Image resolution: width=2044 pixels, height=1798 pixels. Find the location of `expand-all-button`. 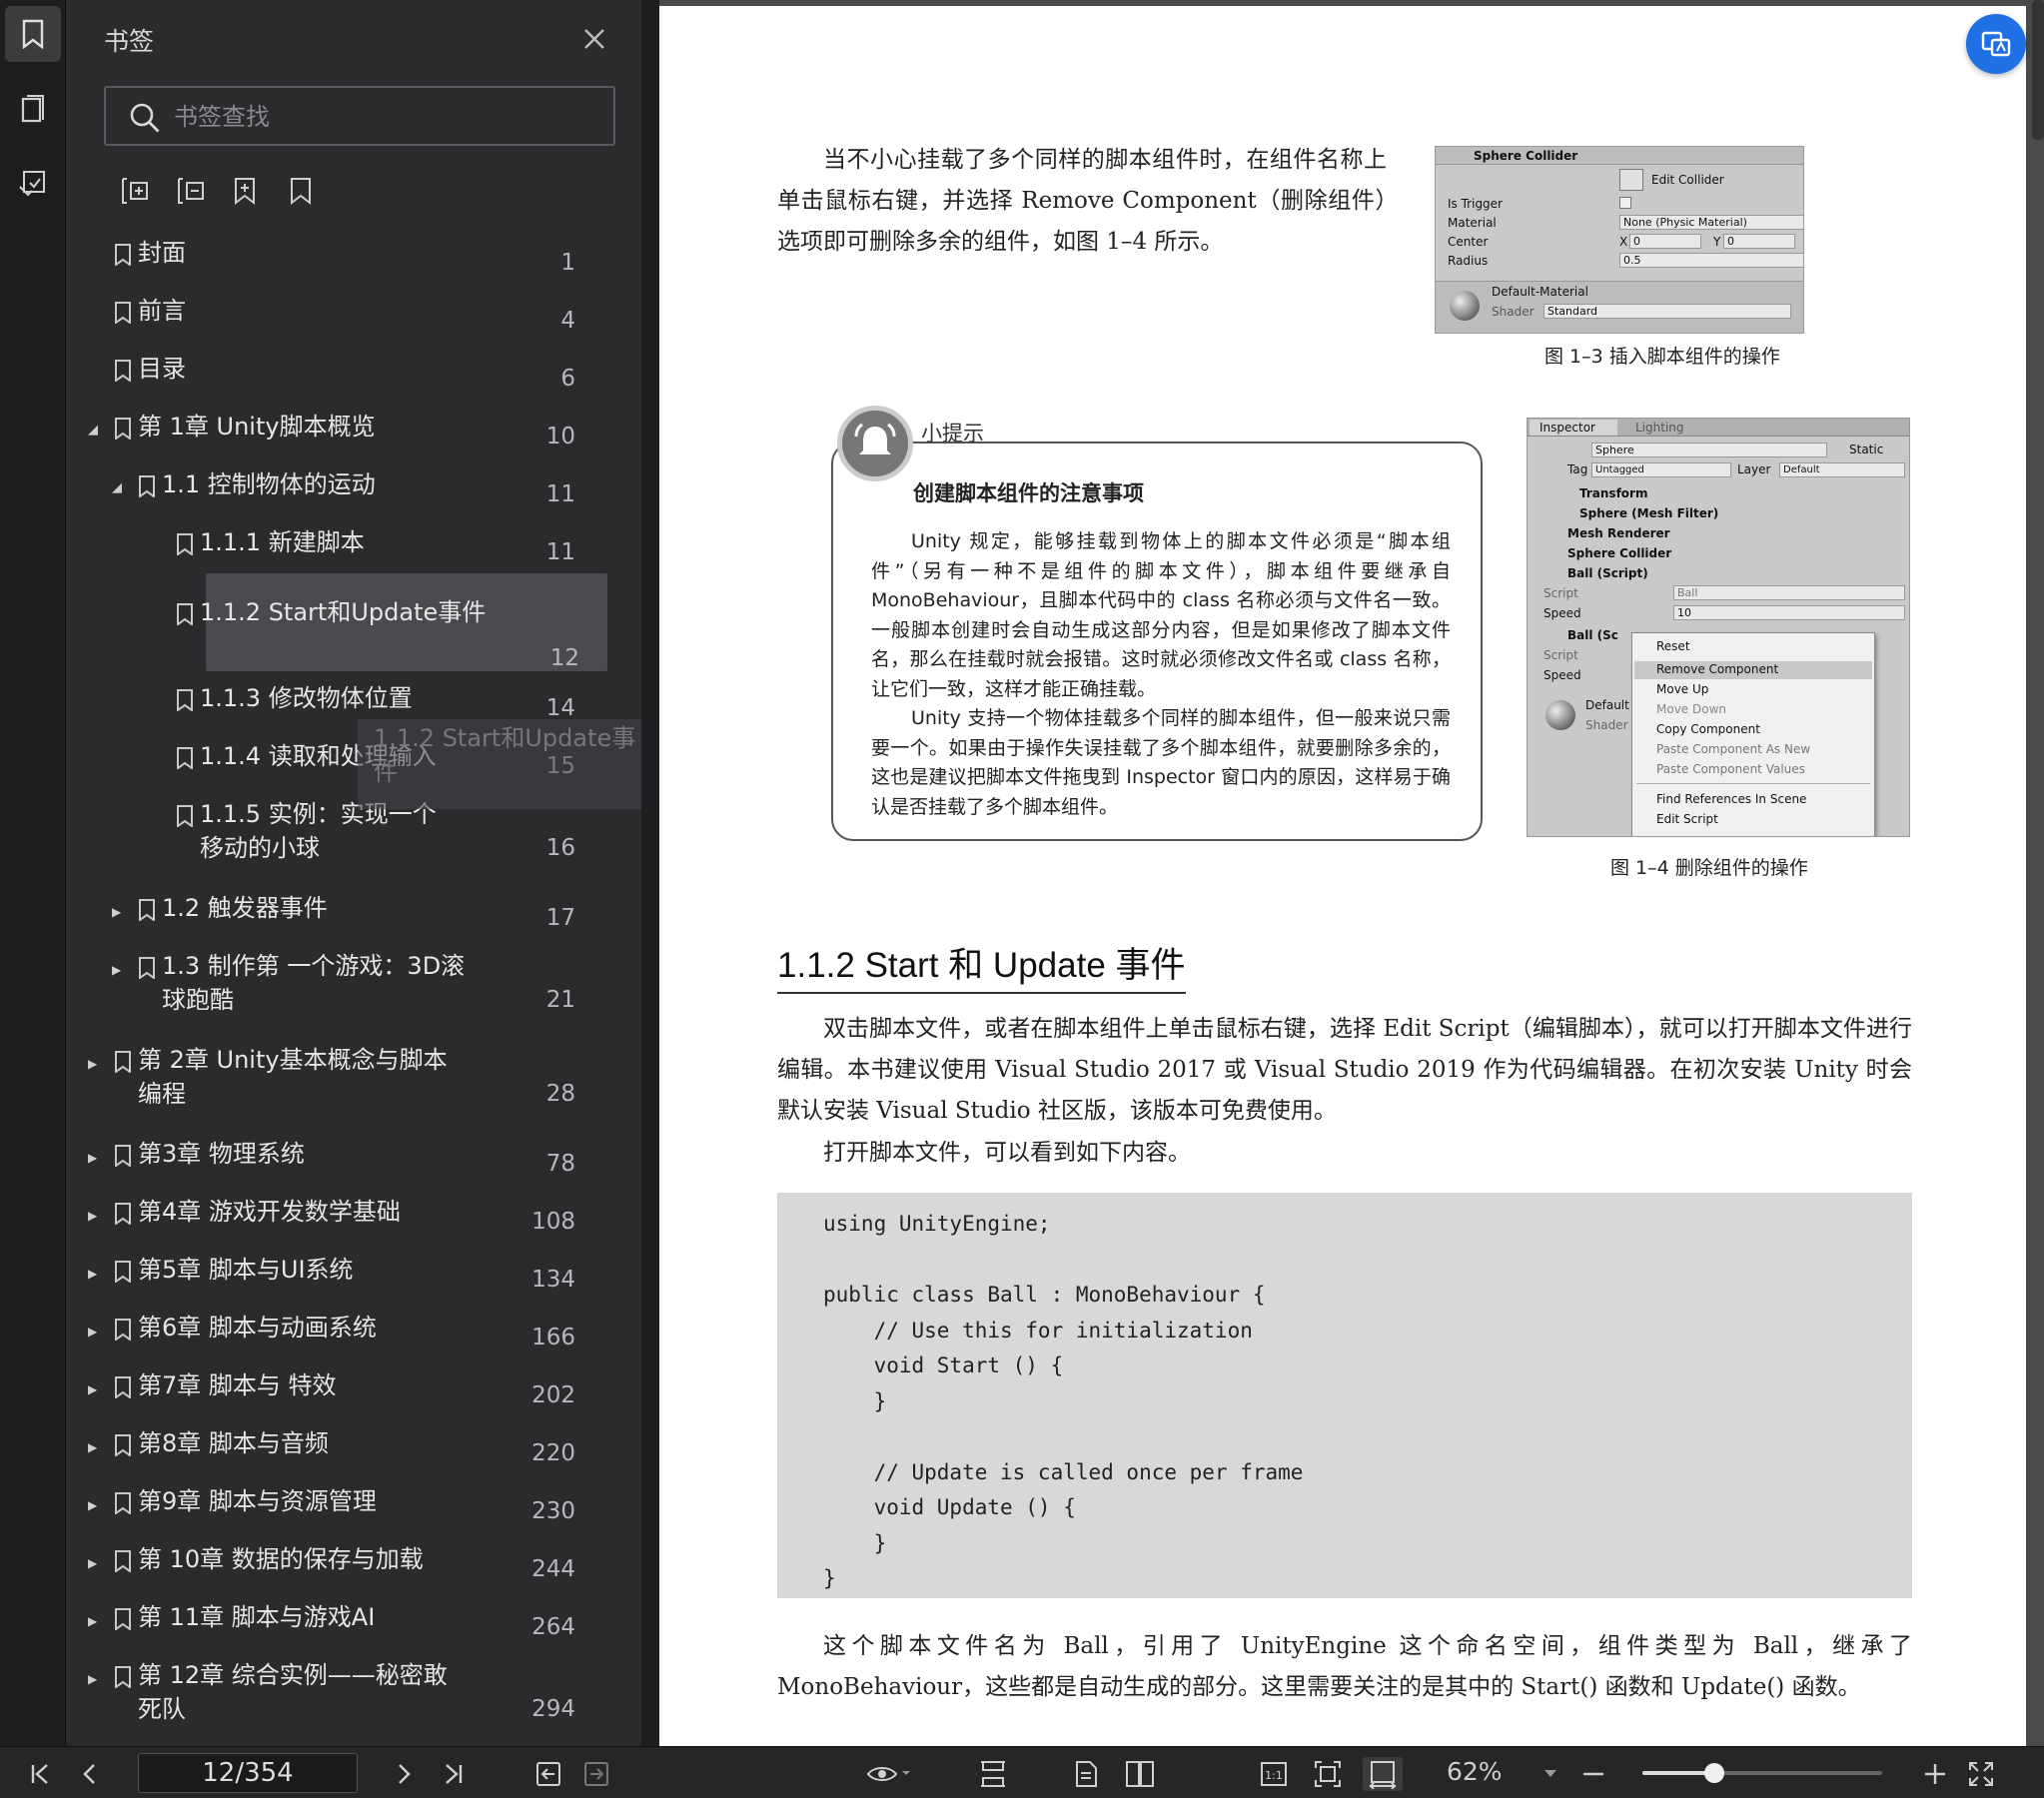

expand-all-button is located at coordinates (135, 191).